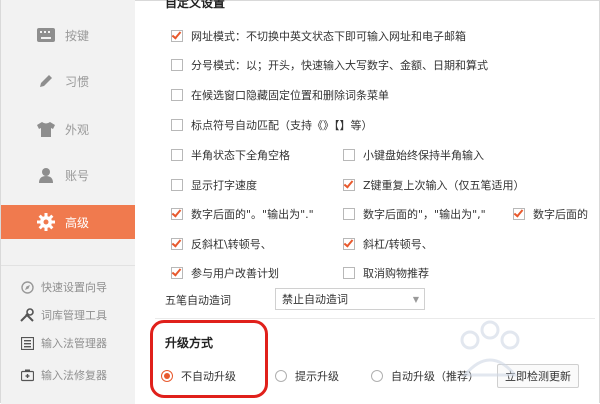  What do you see at coordinates (280, 95) in the screenshot?
I see `option-hide-candidate-menu: 在候选窗口隐藏固定位置和删除词条菜单` at bounding box center [280, 95].